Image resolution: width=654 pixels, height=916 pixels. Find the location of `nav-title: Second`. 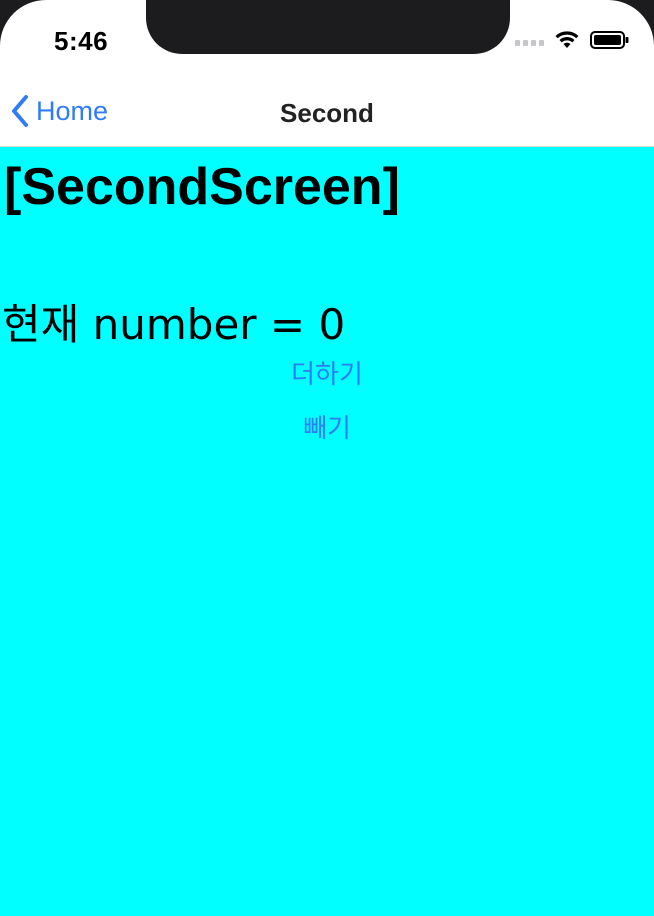

nav-title: Second is located at coordinates (327, 113).